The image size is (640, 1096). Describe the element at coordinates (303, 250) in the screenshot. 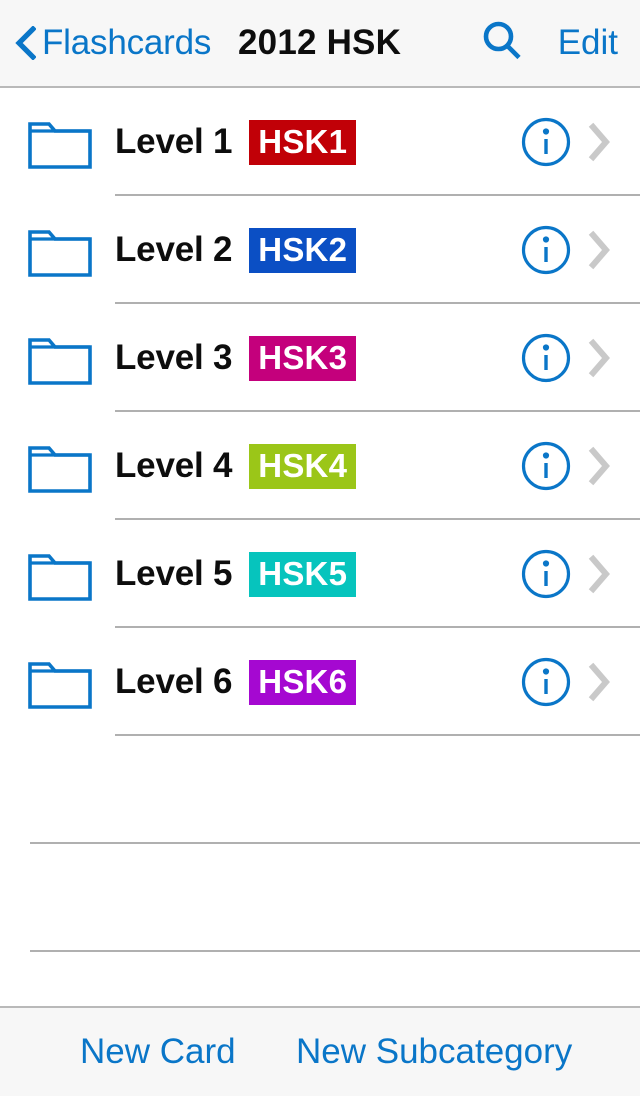

I see `status-badge: HSK2` at that location.